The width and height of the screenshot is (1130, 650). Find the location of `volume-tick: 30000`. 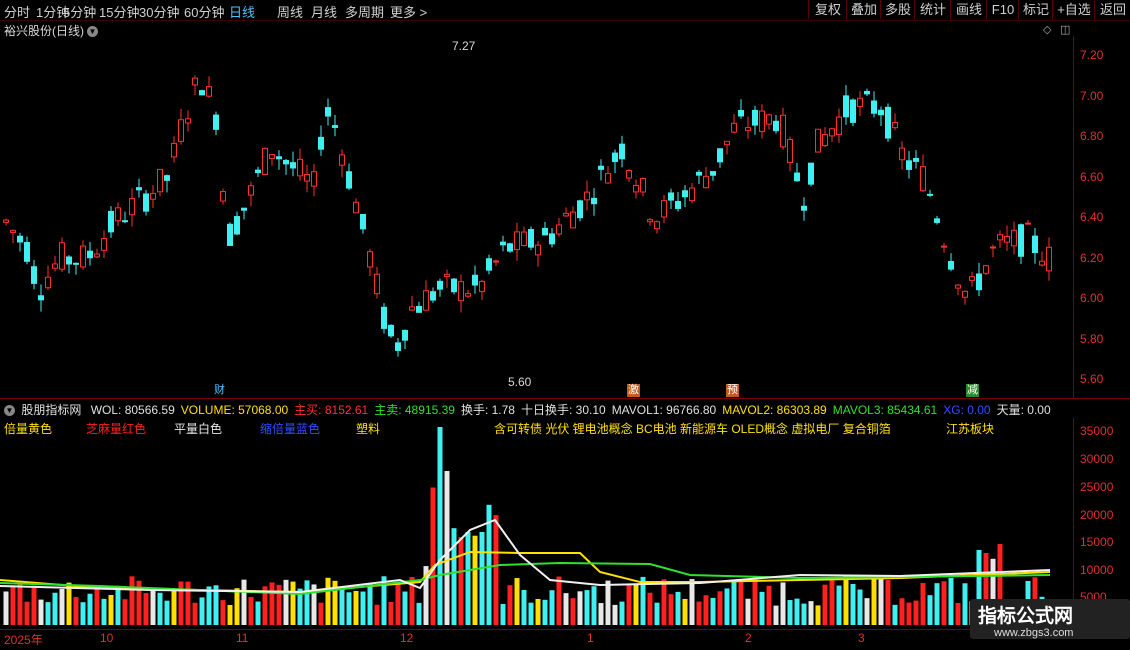

volume-tick: 30000 is located at coordinates (1097, 459).